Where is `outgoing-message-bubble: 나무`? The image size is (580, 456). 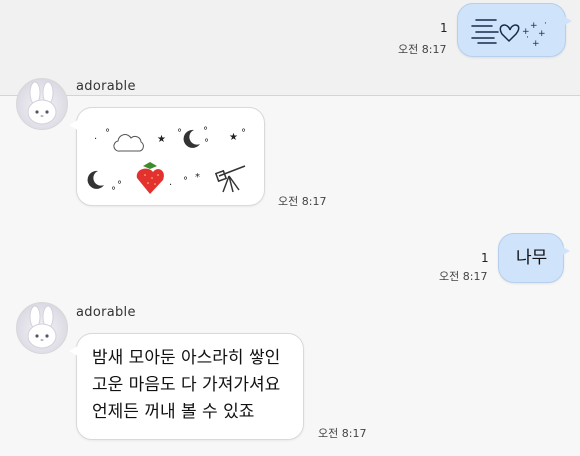 outgoing-message-bubble: 나무 is located at coordinates (534, 258).